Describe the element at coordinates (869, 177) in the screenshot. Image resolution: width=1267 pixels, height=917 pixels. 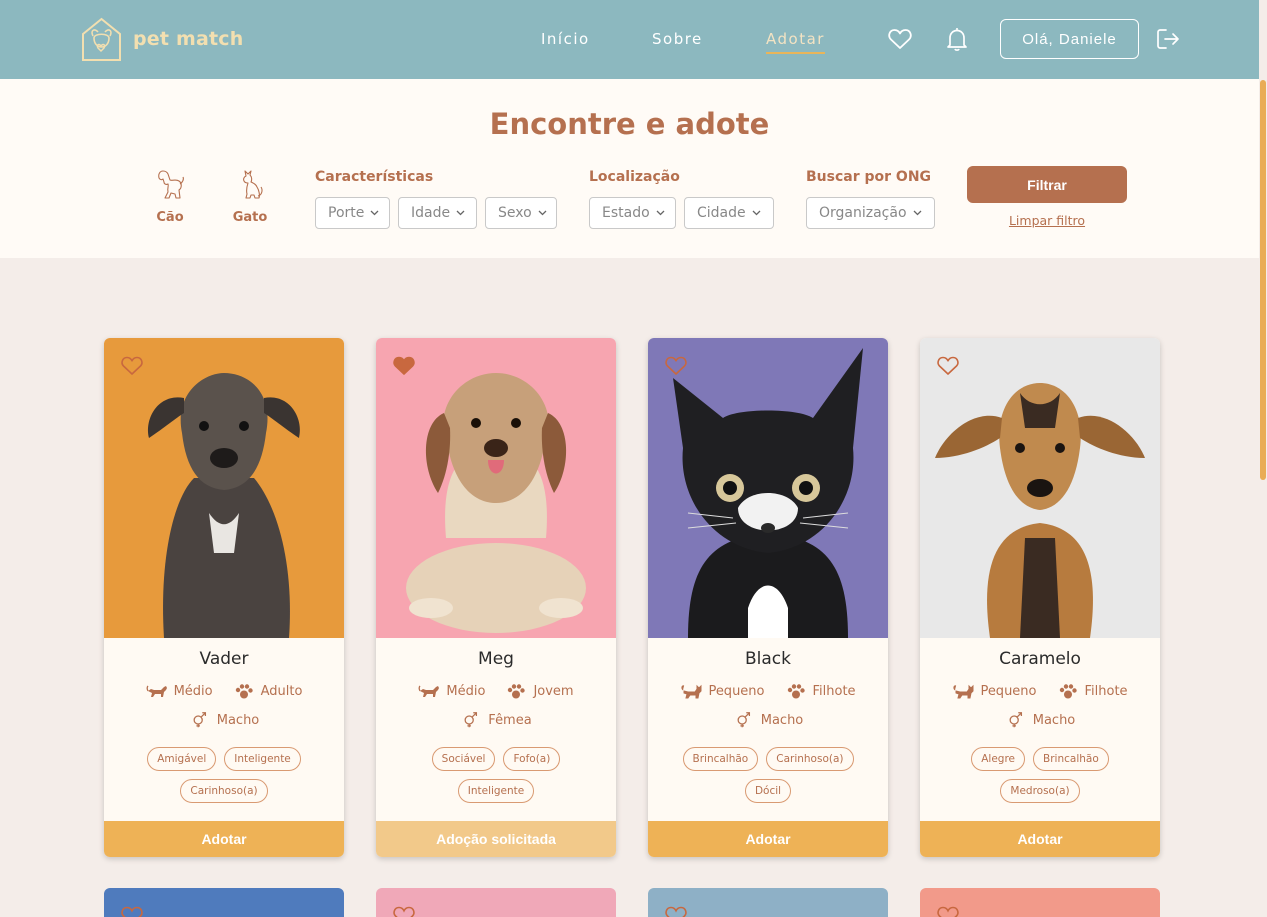
I see `ong-label: Buscar por ONG` at that location.